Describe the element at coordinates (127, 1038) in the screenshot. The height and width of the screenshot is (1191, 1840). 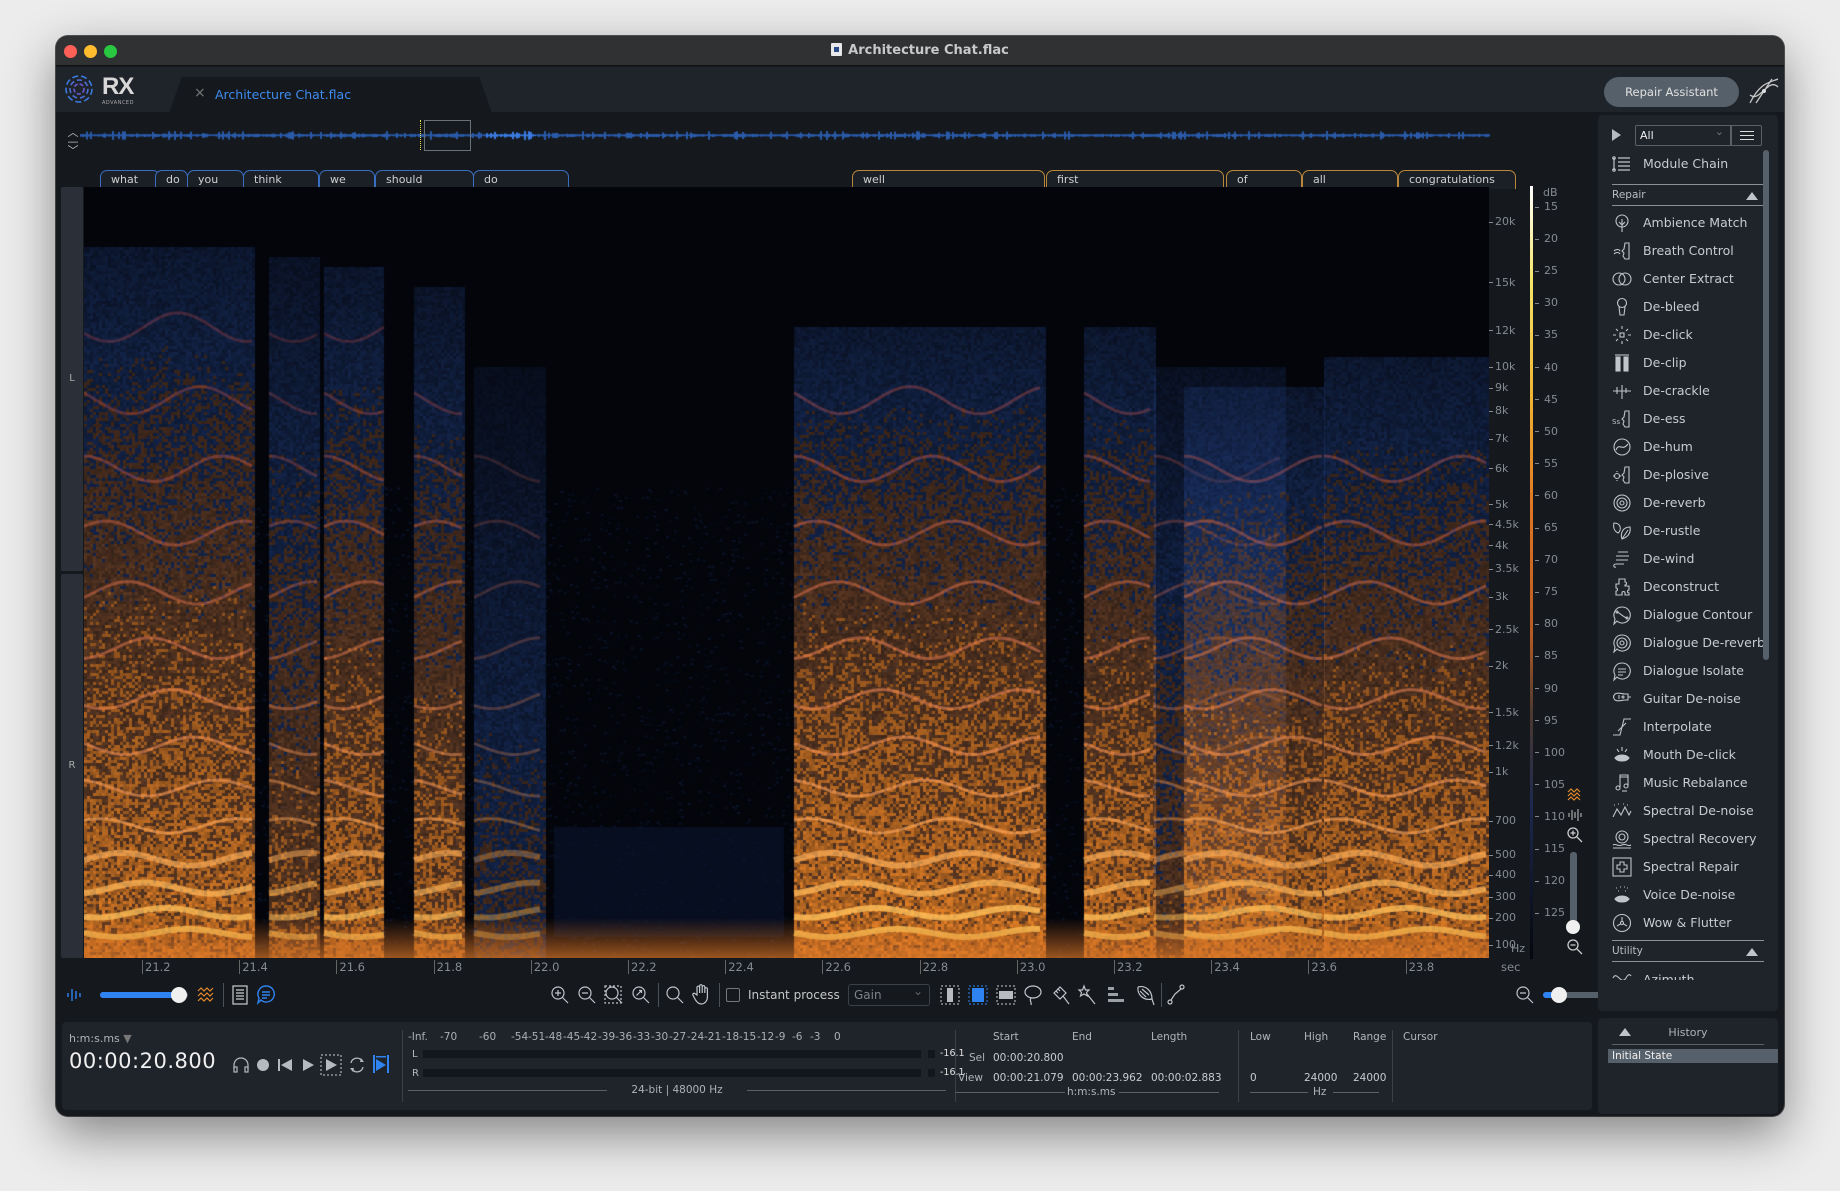
I see `time-format-caret-icon: ▼` at that location.